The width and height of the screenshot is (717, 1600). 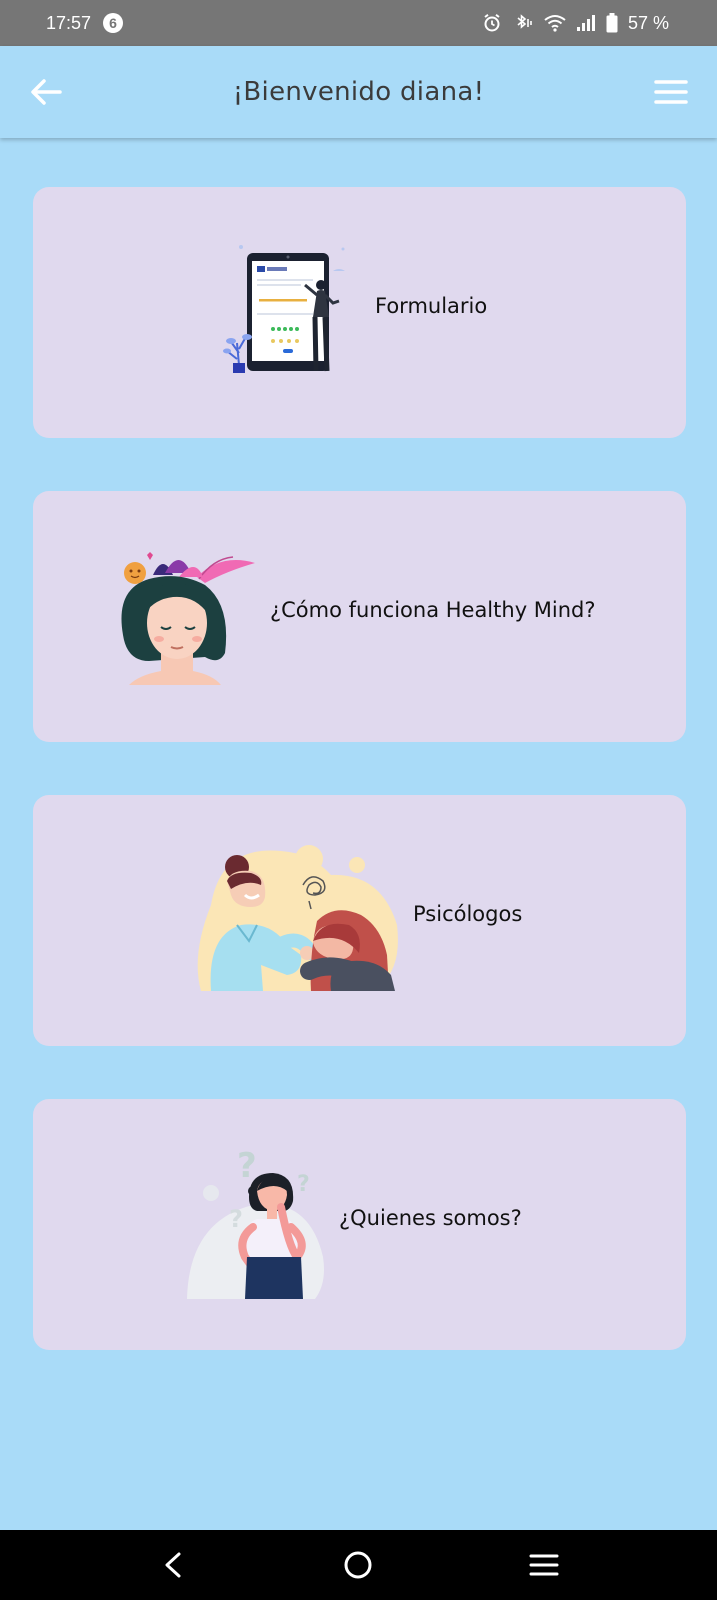 I want to click on nav-recents-button, so click(x=544, y=1565).